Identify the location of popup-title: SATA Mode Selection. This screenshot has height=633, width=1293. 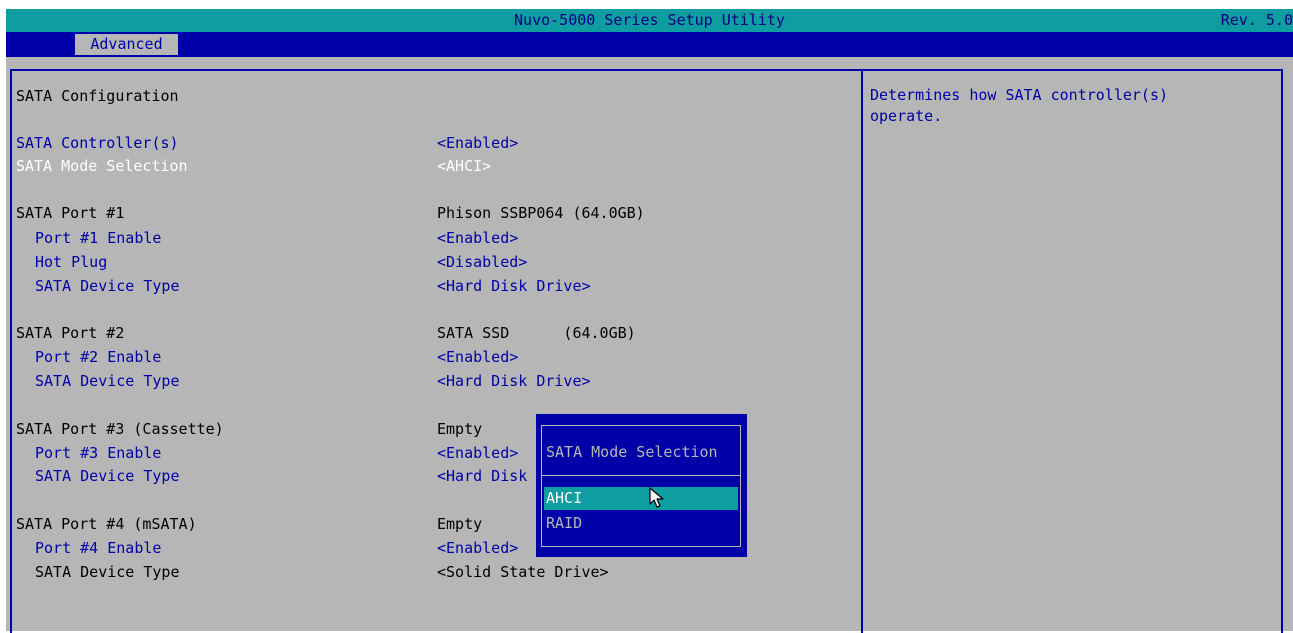
(632, 452).